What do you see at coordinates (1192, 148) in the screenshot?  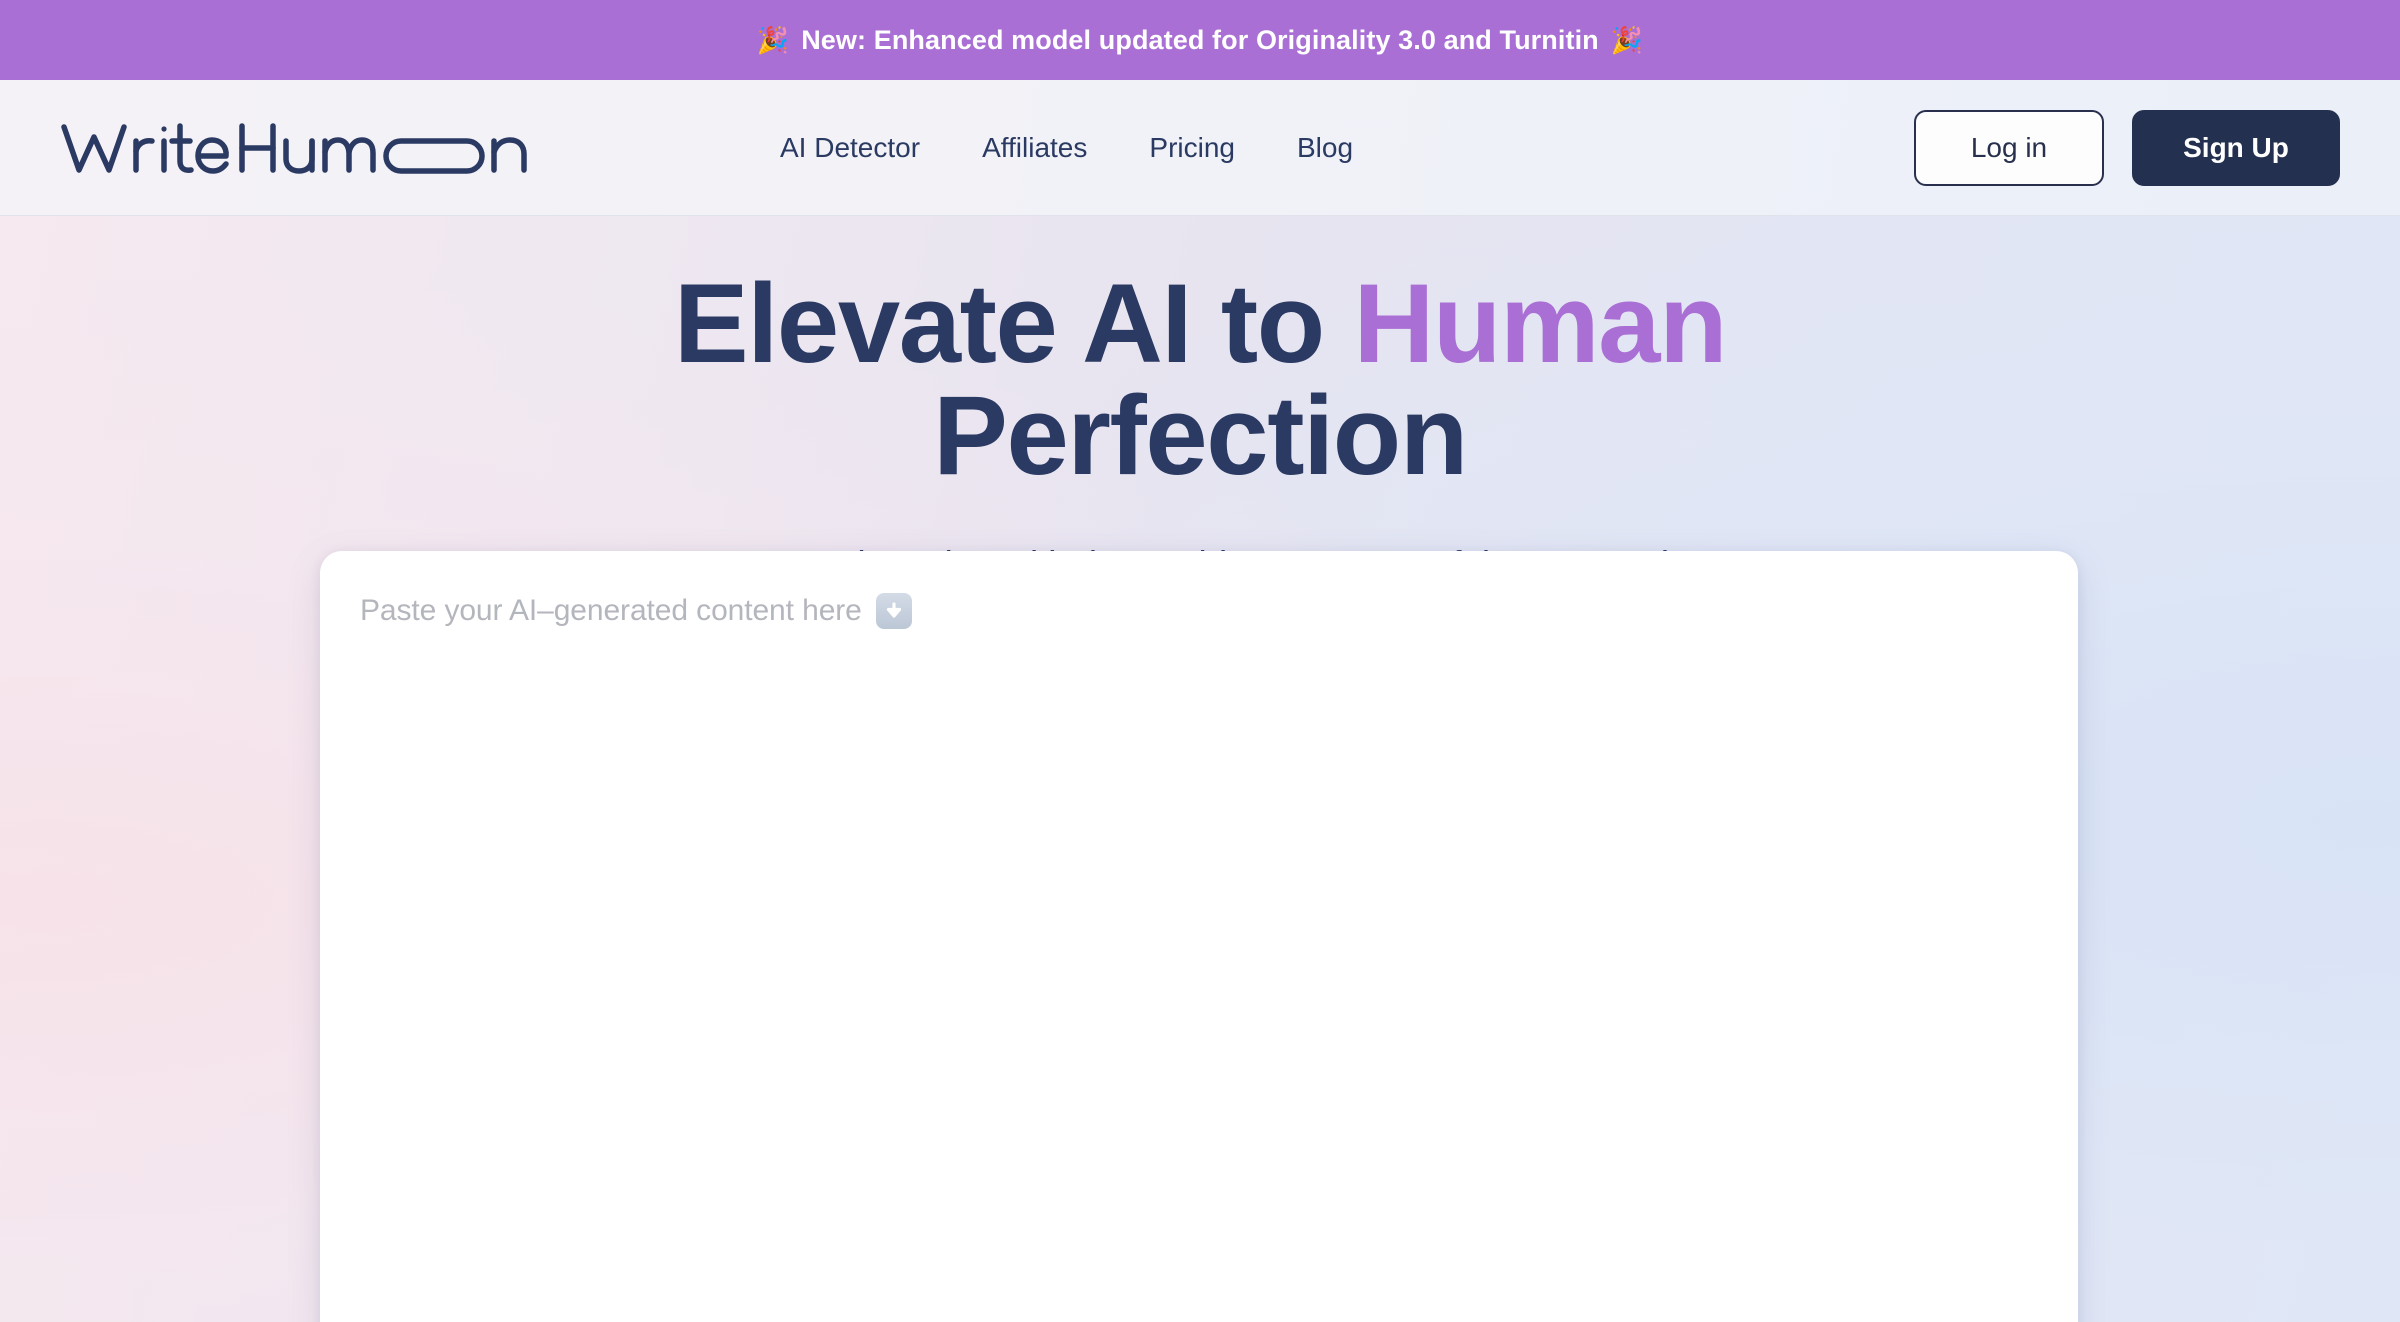 I see `nav-item-pricing: Pricing` at bounding box center [1192, 148].